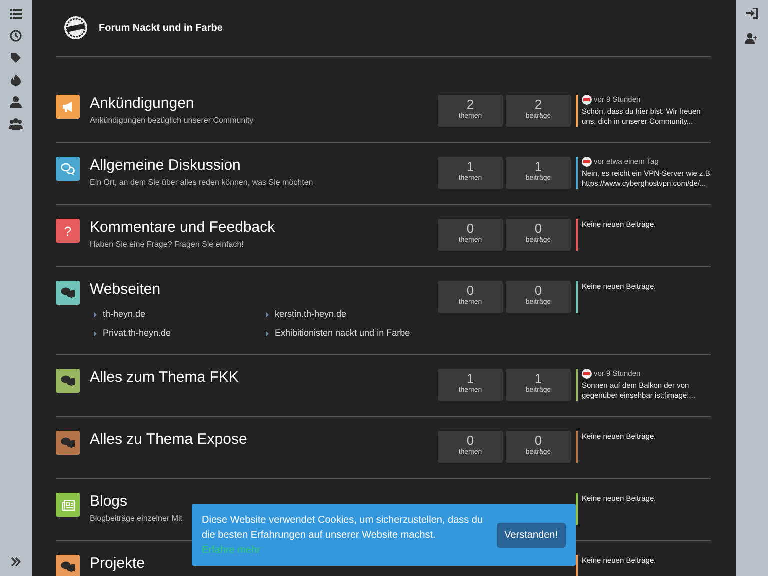 The image size is (768, 576). What do you see at coordinates (109, 502) in the screenshot?
I see `category-title: Blogs` at bounding box center [109, 502].